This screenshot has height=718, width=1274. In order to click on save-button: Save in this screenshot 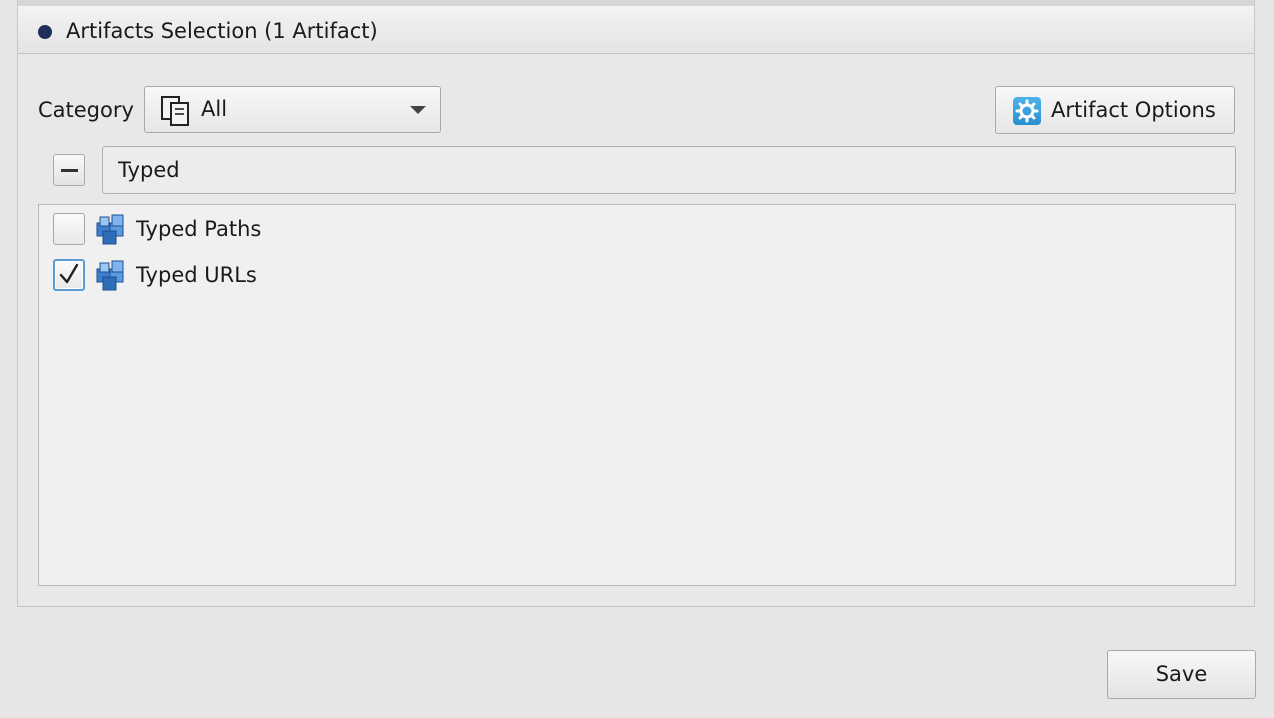, I will do `click(1181, 674)`.